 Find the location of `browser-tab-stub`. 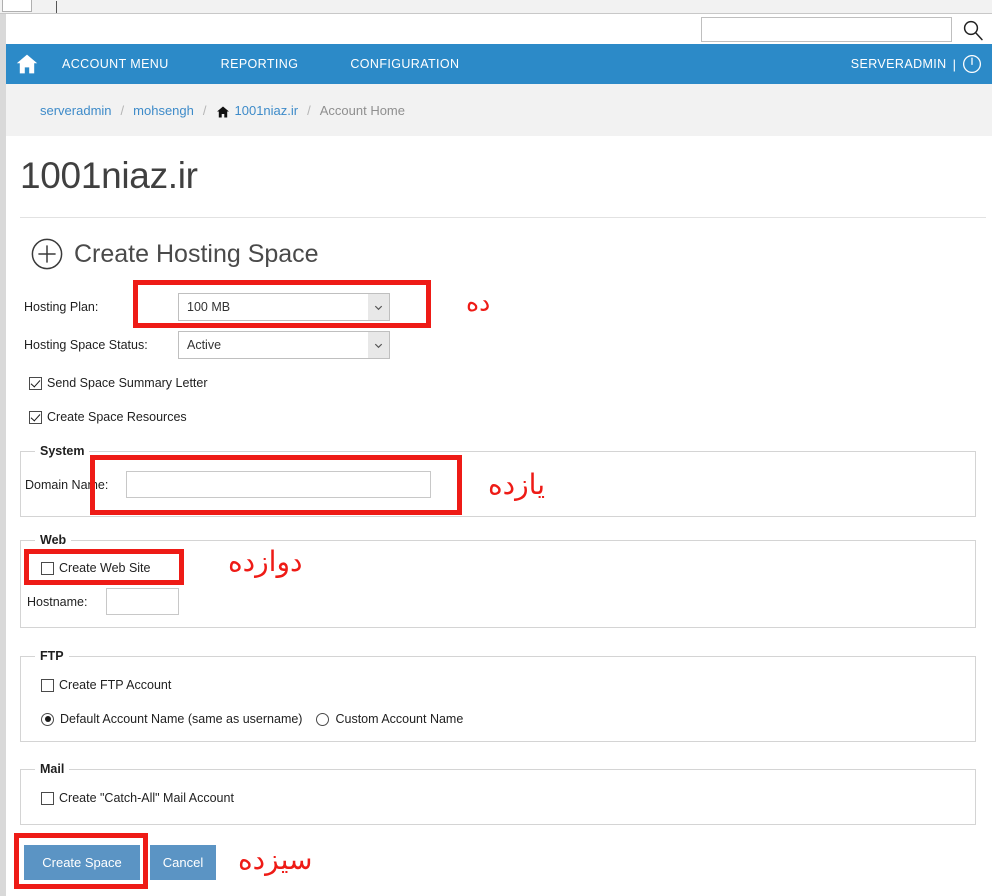

browser-tab-stub is located at coordinates (17, 6).